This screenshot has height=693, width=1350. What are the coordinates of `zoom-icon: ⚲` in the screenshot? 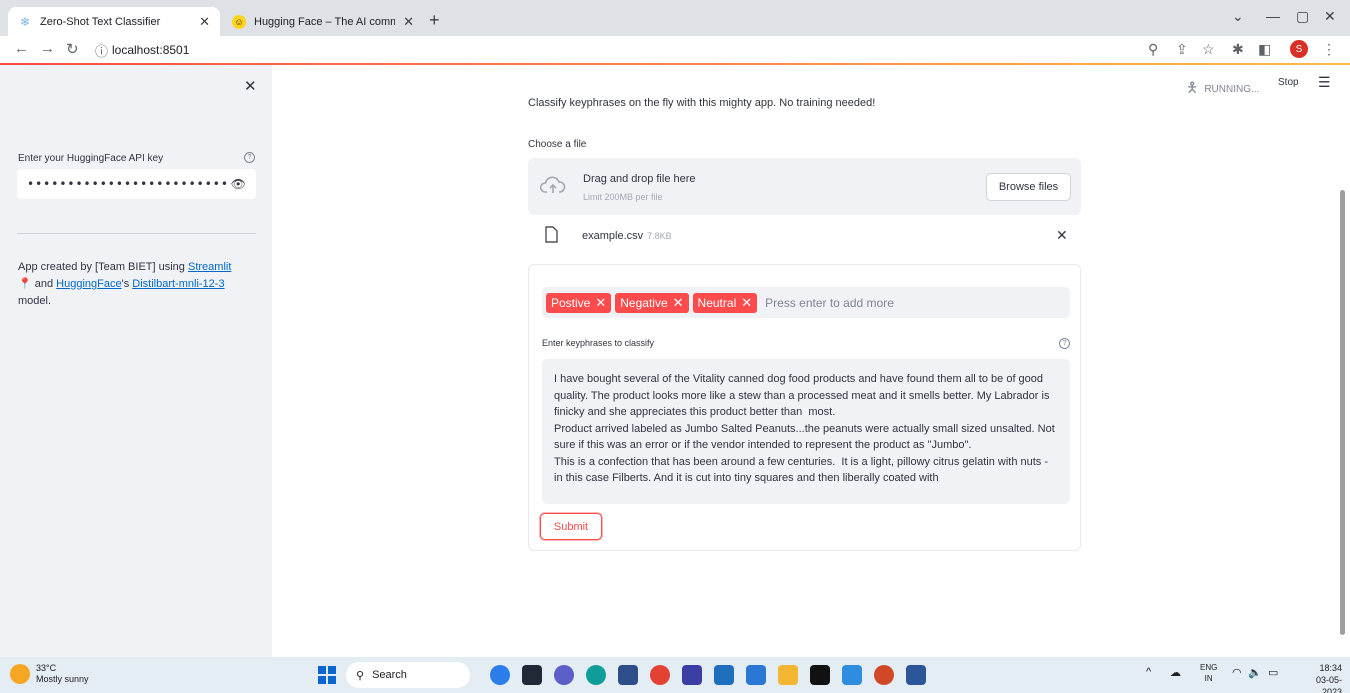 It's located at (1153, 49).